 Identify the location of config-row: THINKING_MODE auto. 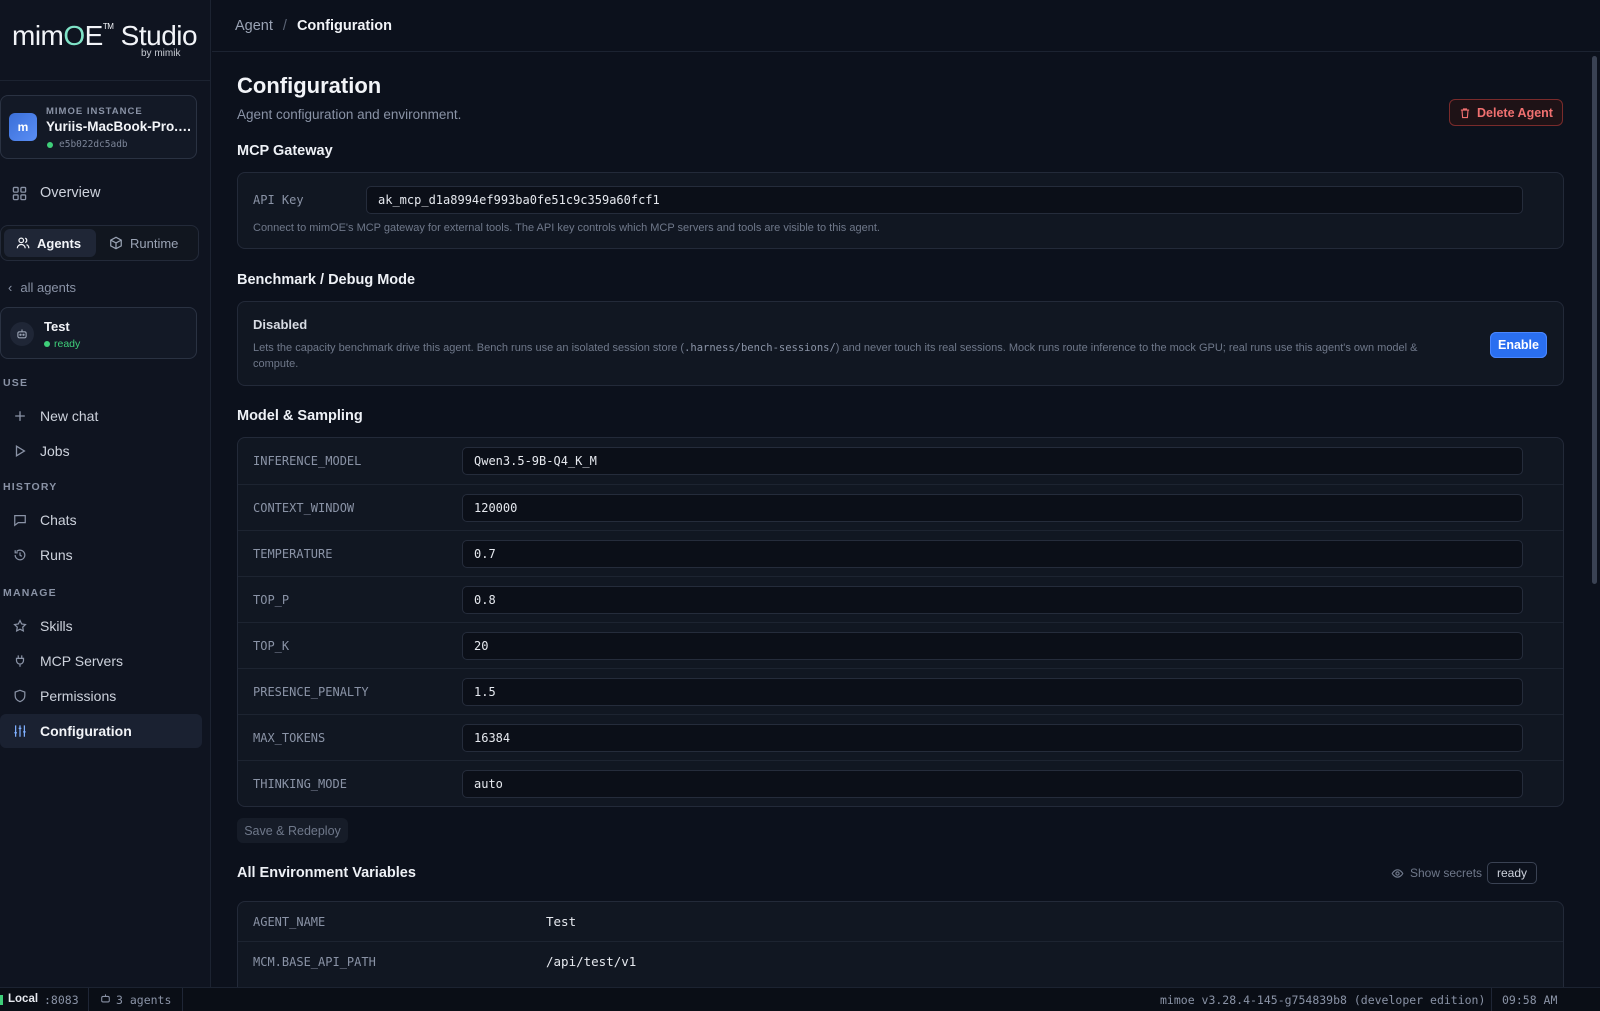
(900, 783).